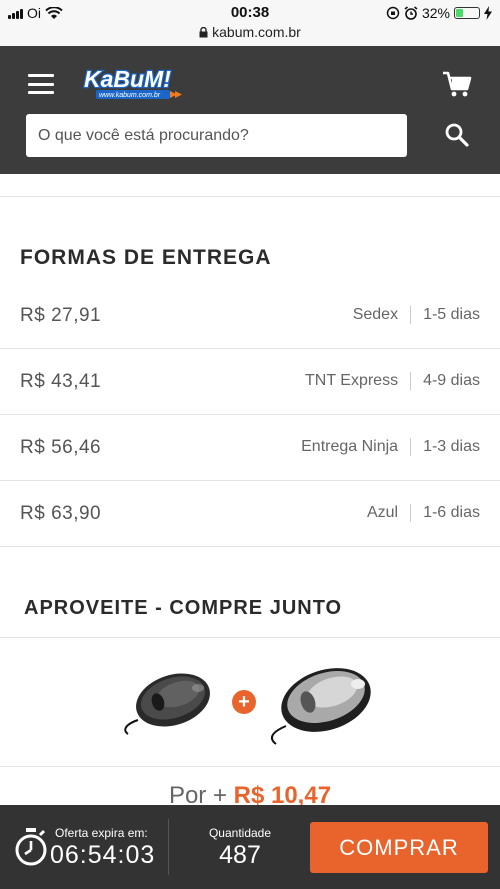 The image size is (500, 889). What do you see at coordinates (451, 380) in the screenshot?
I see `shipping-days: 4-9 dias` at bounding box center [451, 380].